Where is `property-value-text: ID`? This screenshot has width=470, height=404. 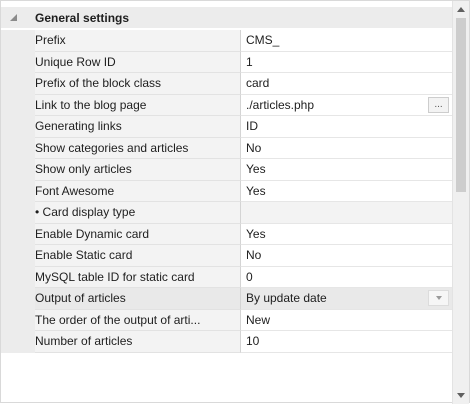 property-value-text: ID is located at coordinates (252, 126).